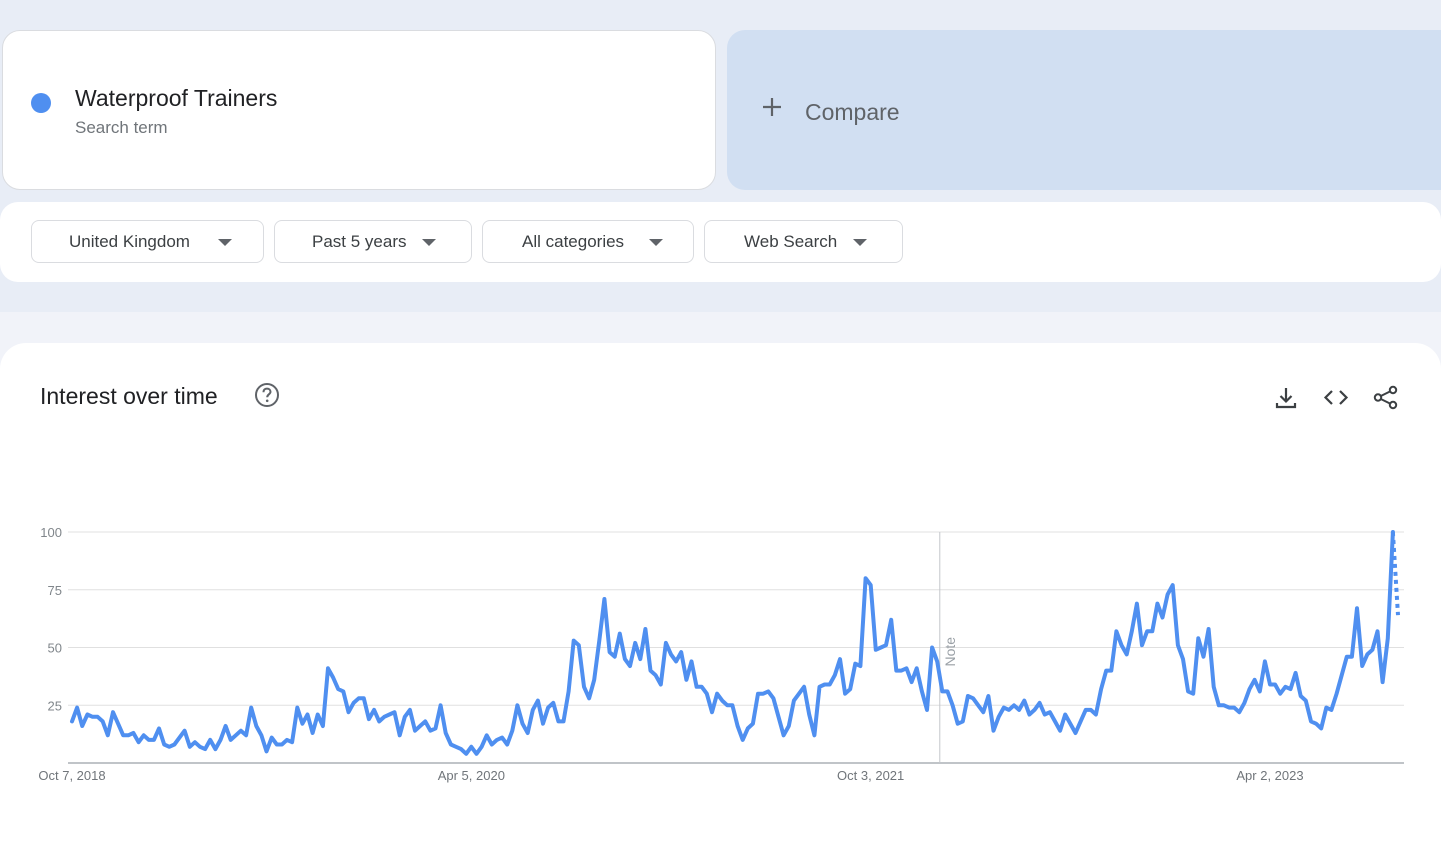 The image size is (1441, 843). I want to click on category-filter: All categories, so click(588, 241).